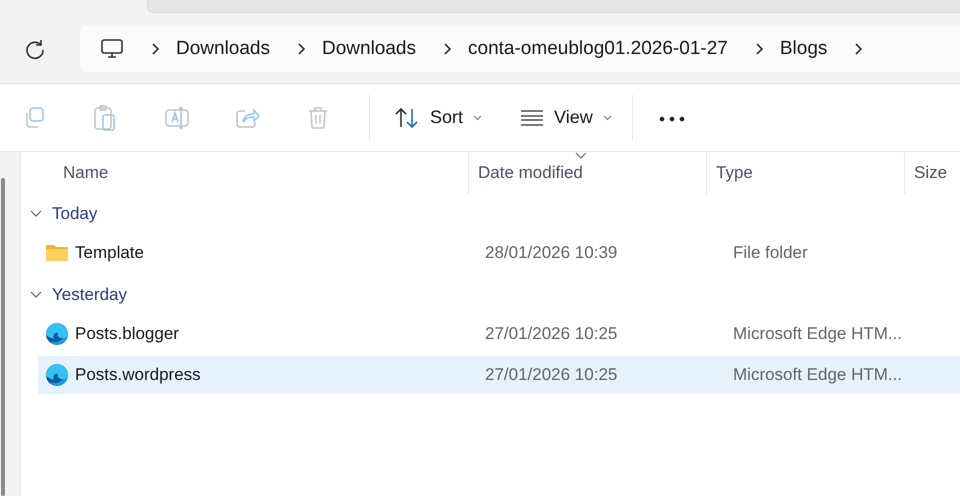 This screenshot has width=960, height=496. What do you see at coordinates (671, 119) in the screenshot?
I see `more-icon` at bounding box center [671, 119].